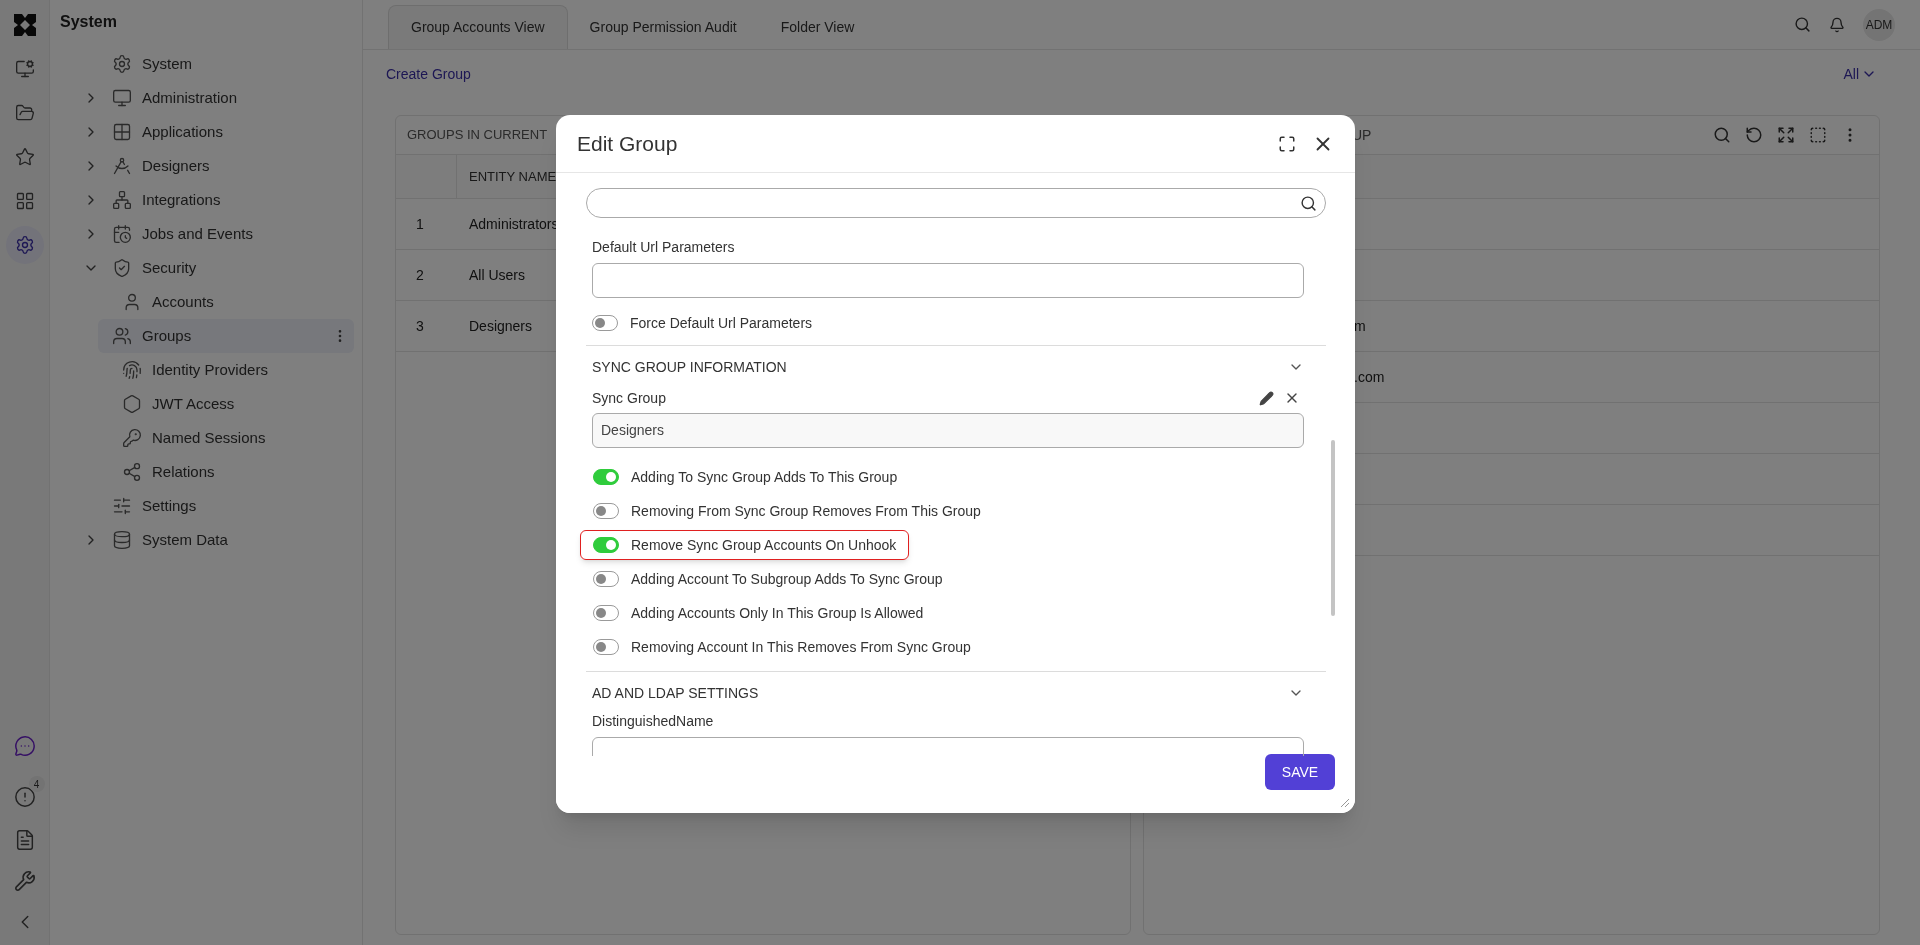  Describe the element at coordinates (764, 545) in the screenshot. I see `toggle-label: Remove Sync Group Accounts On Unhook` at that location.